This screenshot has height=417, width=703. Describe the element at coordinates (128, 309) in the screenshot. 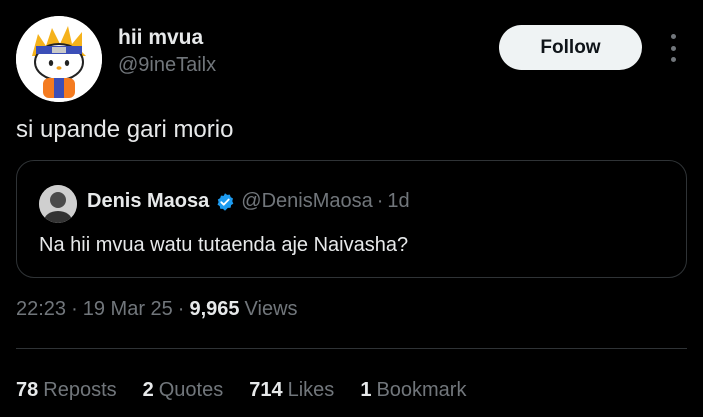

I see `tweet-date: 19 Mar 25` at that location.